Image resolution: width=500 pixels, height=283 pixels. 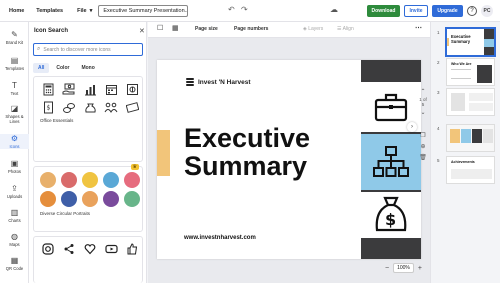 I want to click on page-size-button: Page size, so click(x=206, y=29).